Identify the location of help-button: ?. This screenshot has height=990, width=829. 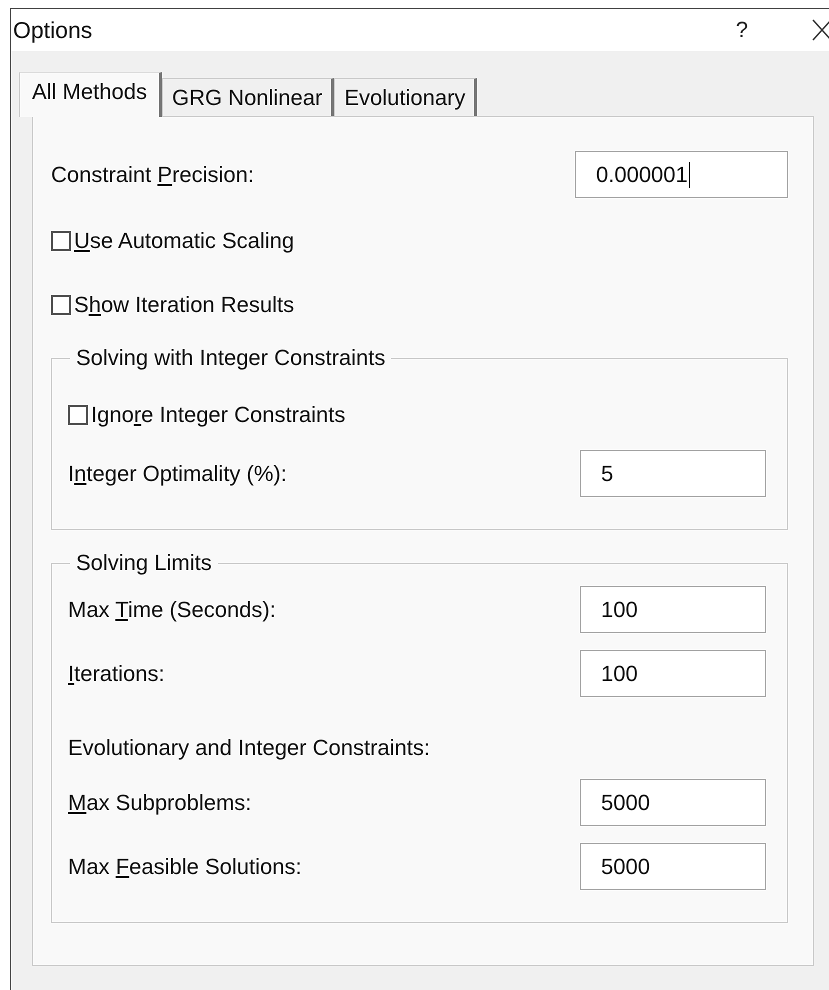
(742, 30).